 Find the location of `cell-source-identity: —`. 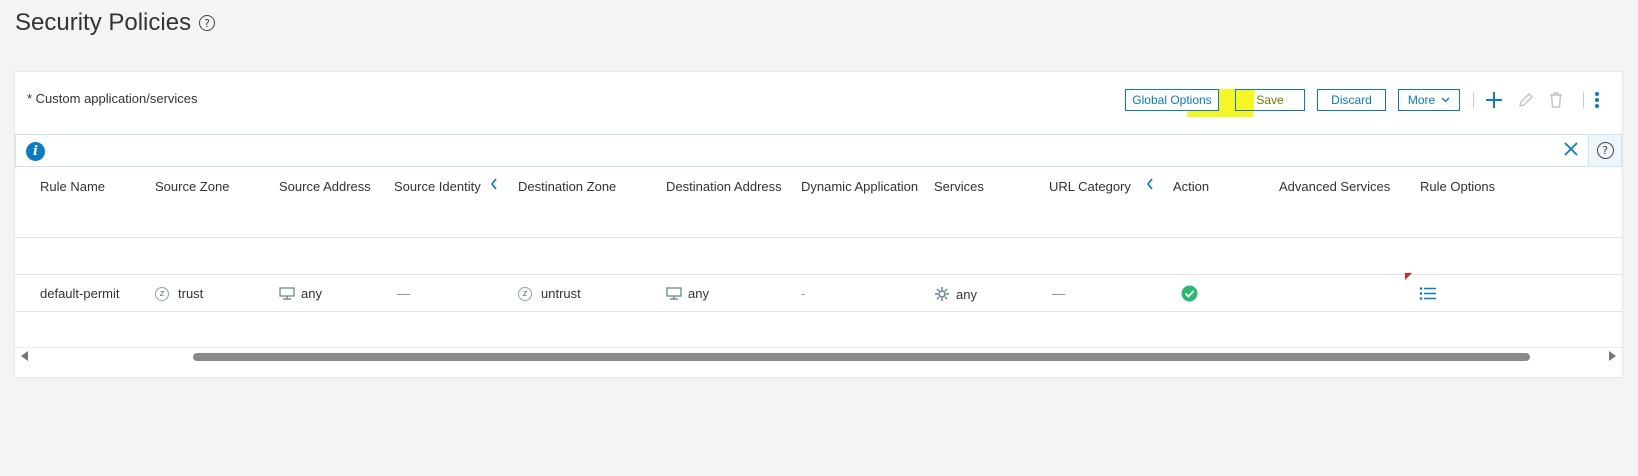

cell-source-identity: — is located at coordinates (403, 293).